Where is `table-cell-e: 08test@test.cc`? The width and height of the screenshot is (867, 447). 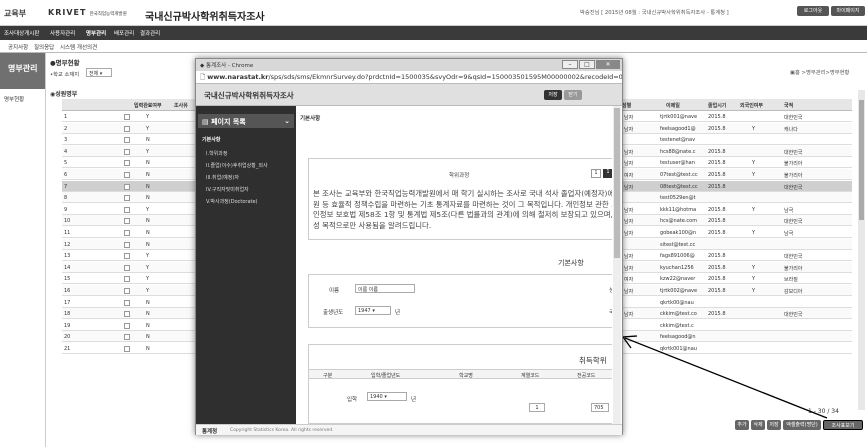 table-cell-e: 08test@test.cc is located at coordinates (679, 186).